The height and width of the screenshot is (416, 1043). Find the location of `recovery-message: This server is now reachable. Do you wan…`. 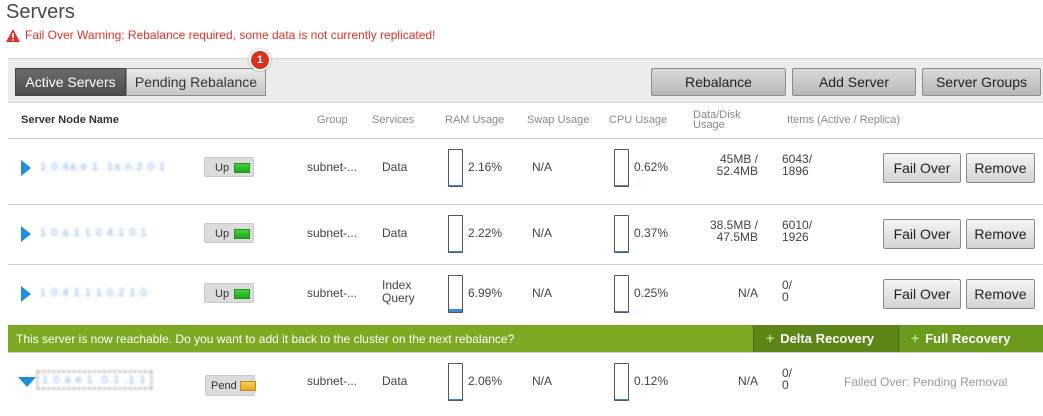

recovery-message: This server is now reachable. Do you wan… is located at coordinates (265, 339).